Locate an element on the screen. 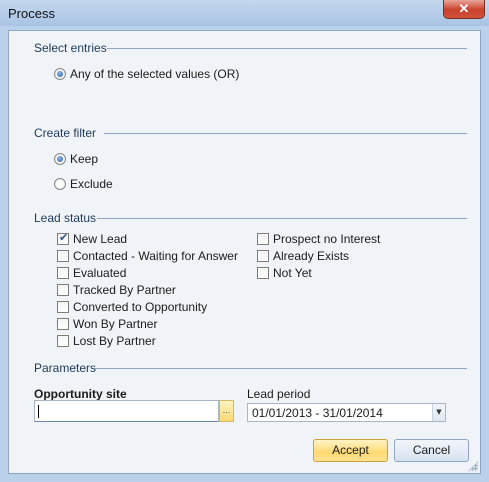  create-filter-heading: Create filter is located at coordinates (65, 133).